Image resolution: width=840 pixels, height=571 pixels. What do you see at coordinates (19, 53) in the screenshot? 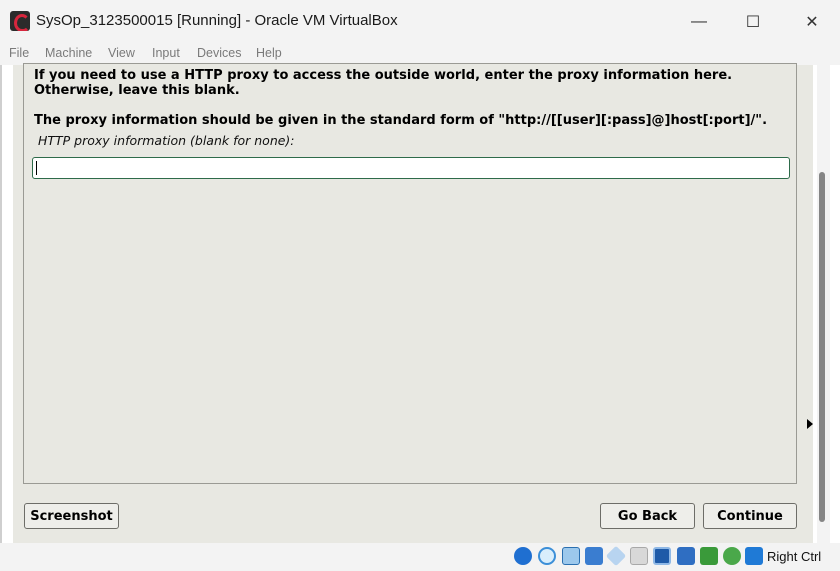
I see `menu-file: File` at bounding box center [19, 53].